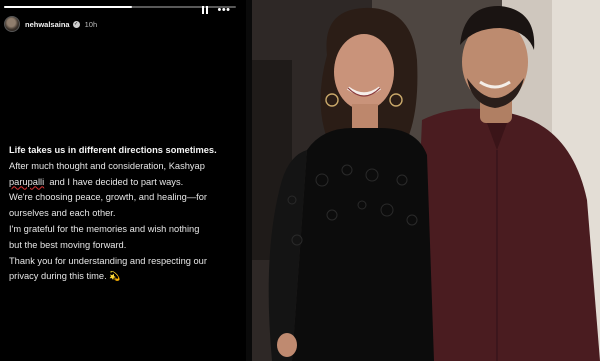 This screenshot has height=361, width=600. I want to click on caption-line: ourselves and each other., so click(62, 213).